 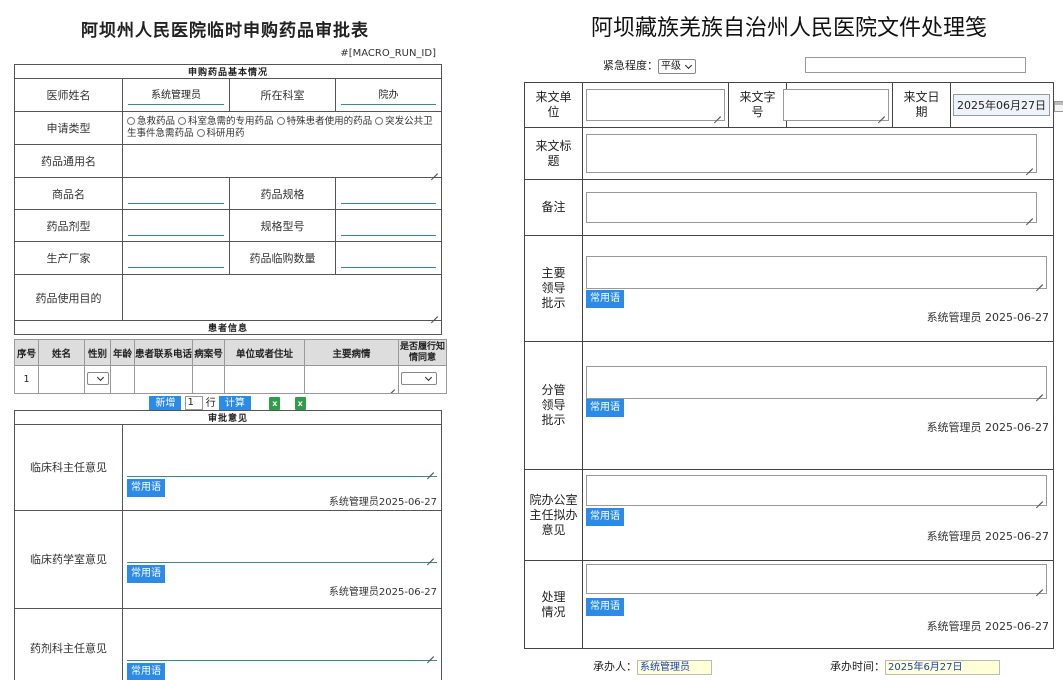 What do you see at coordinates (165, 403) in the screenshot?
I see `add-row-button: 新增` at bounding box center [165, 403].